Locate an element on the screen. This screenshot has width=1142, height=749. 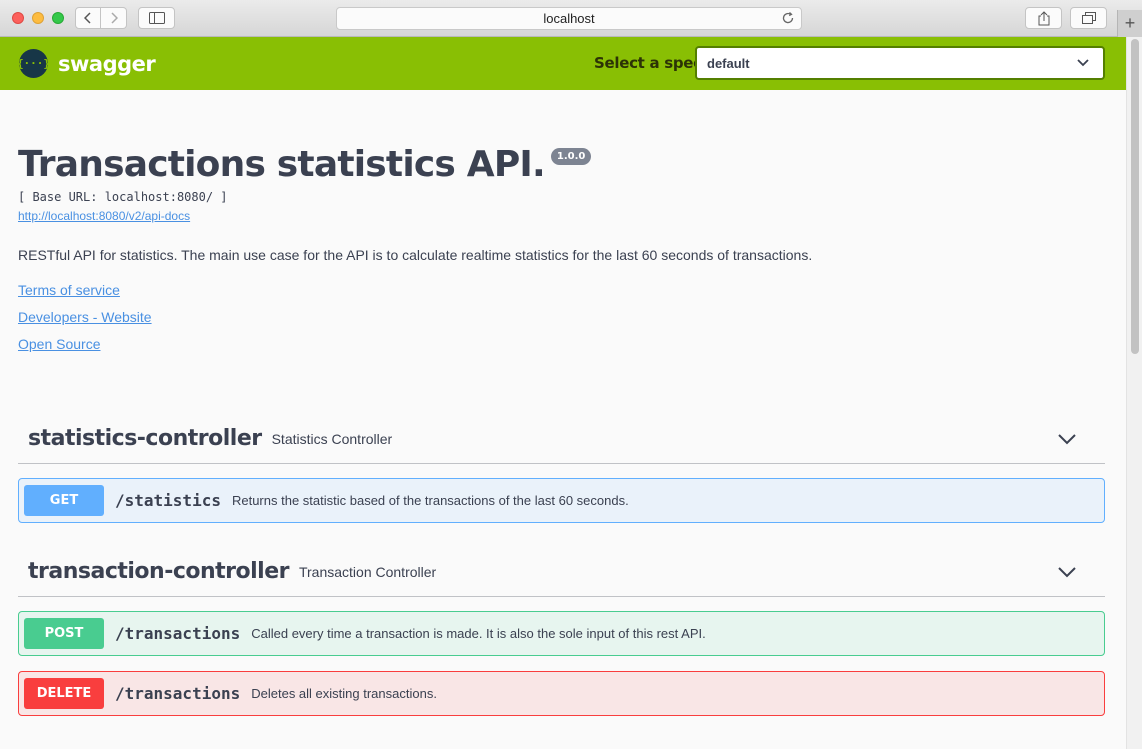
tag-name: statistics-controller is located at coordinates (145, 438).